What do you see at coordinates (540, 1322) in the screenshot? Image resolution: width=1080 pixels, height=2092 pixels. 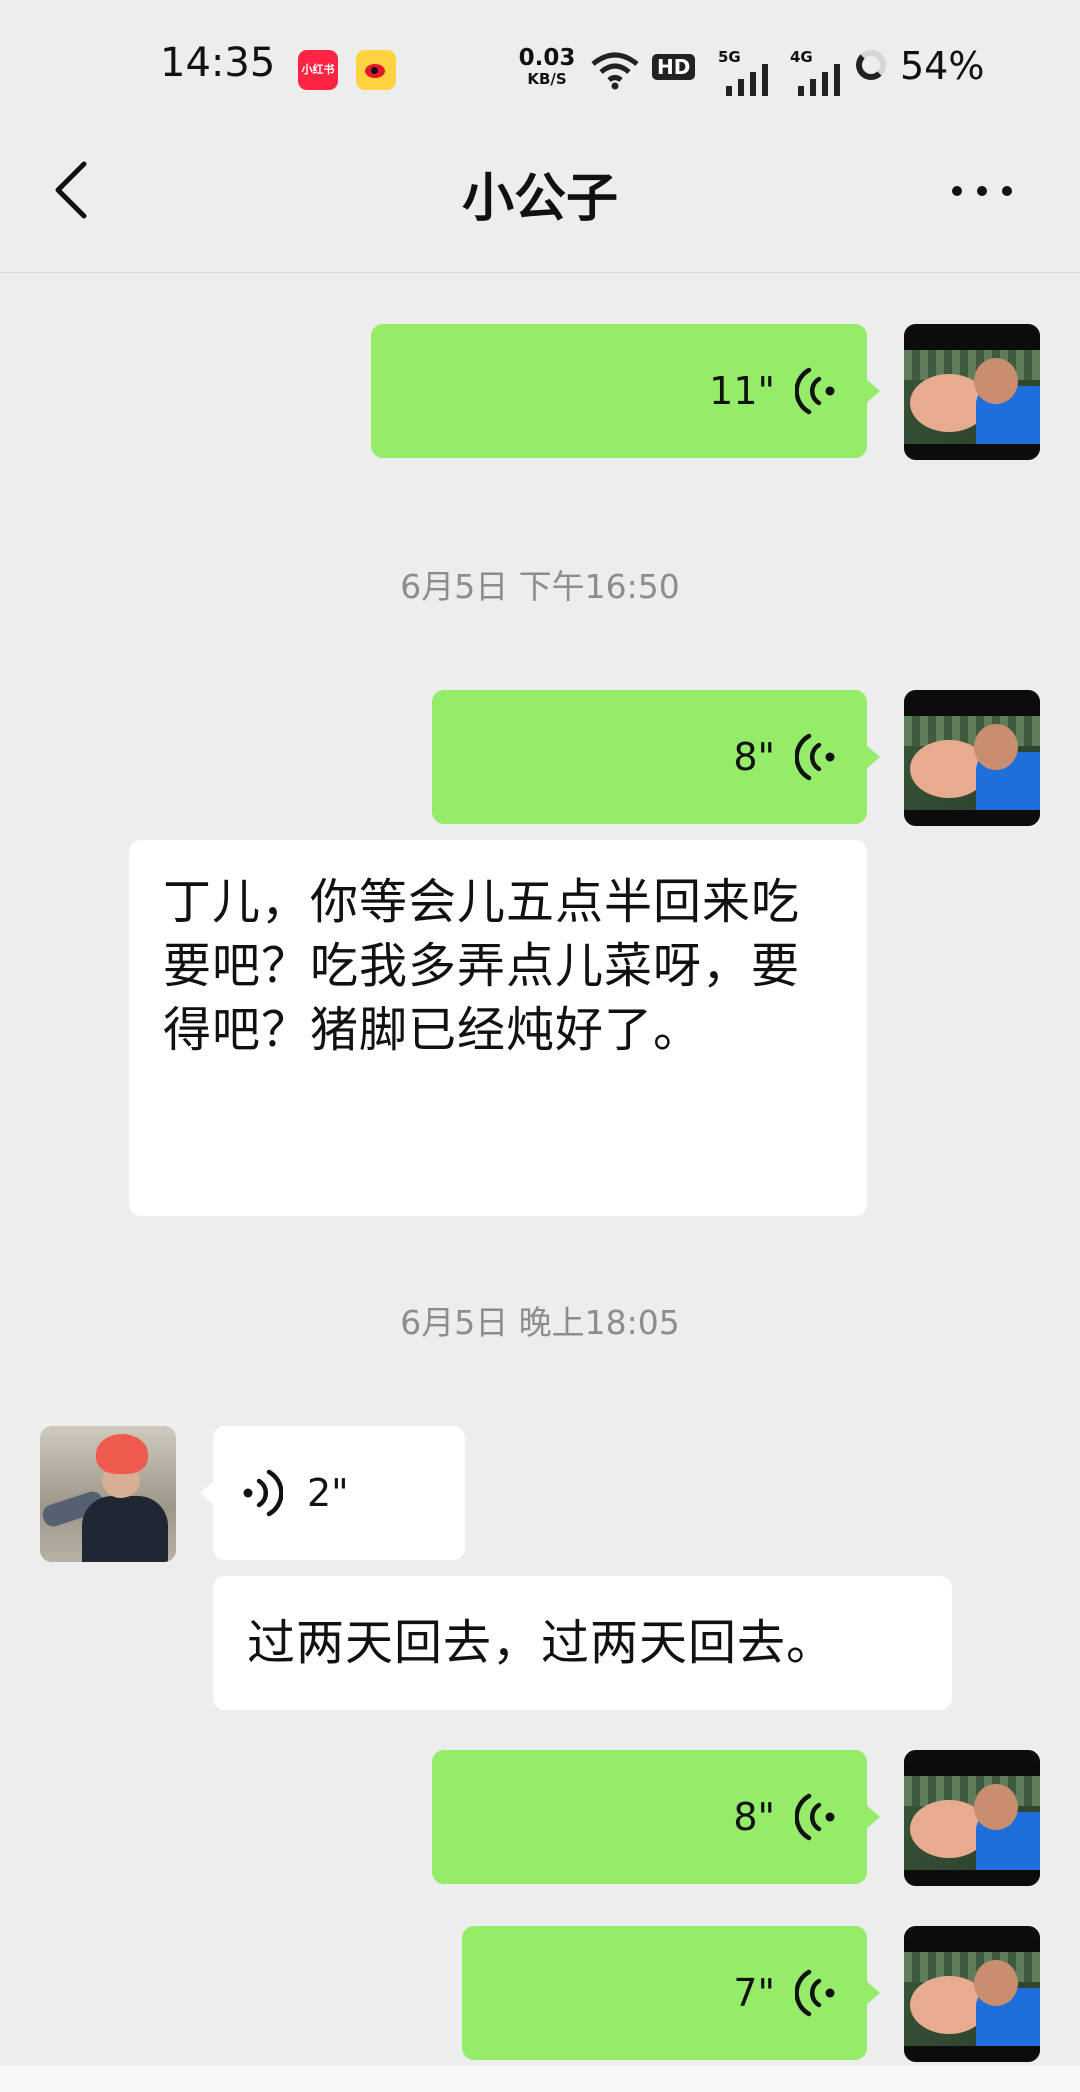 I see `message-timestamp: 6月5日 晚上18:05` at bounding box center [540, 1322].